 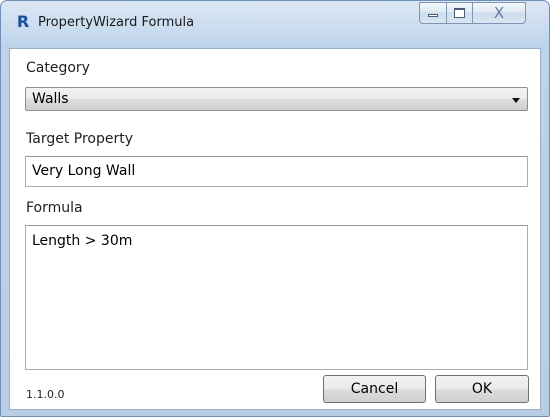 I want to click on close-button: X, so click(x=499, y=13).